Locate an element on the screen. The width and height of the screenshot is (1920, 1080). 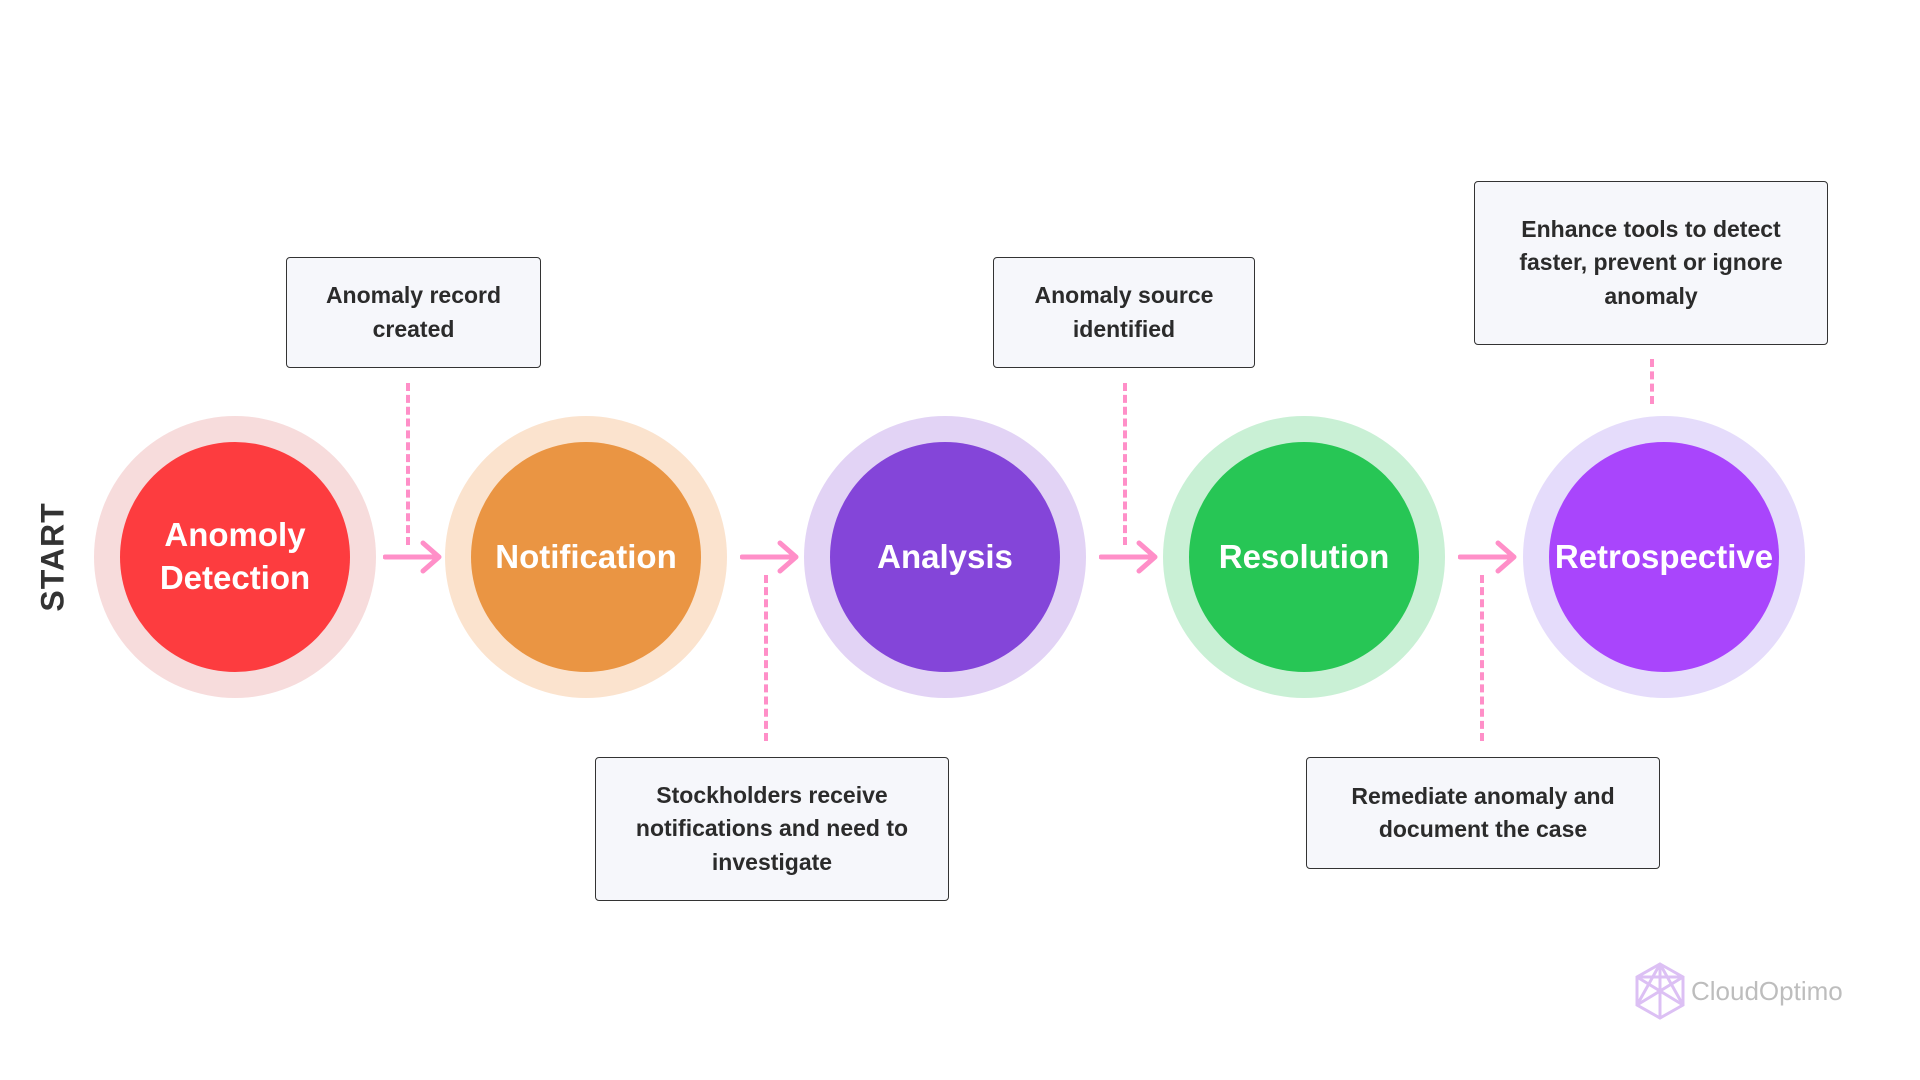
stage-anomaly-detection: Anomoly Detection is located at coordinates (235, 557).